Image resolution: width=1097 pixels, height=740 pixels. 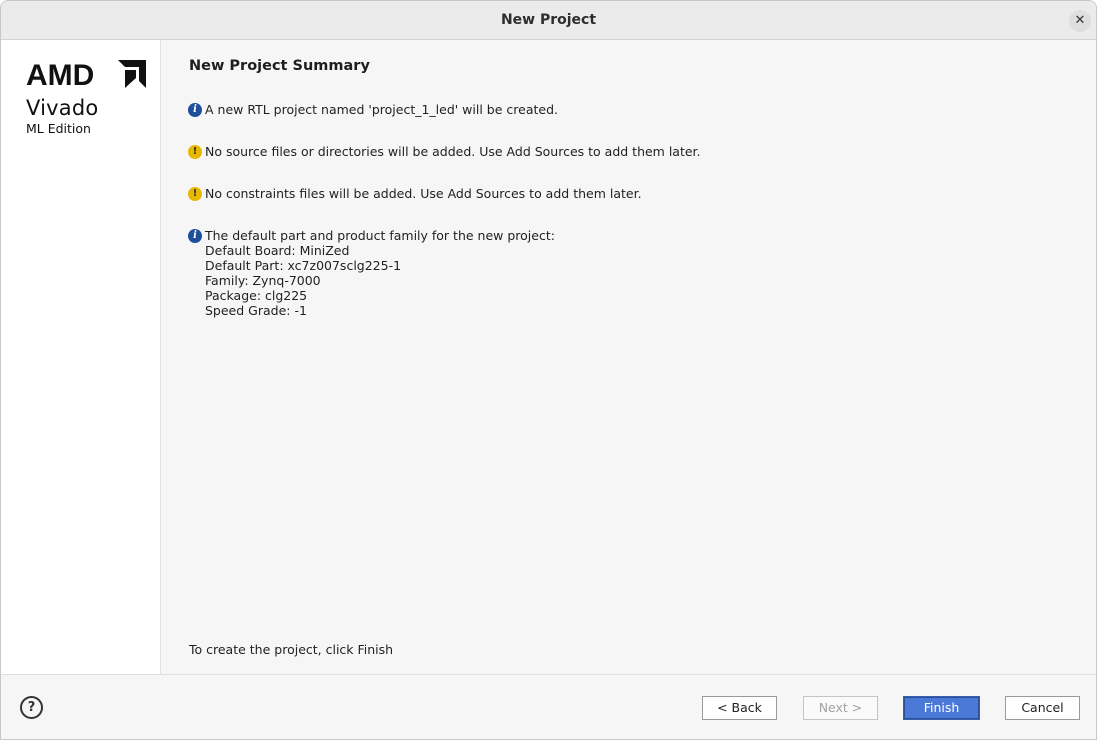 What do you see at coordinates (548, 706) in the screenshot?
I see `button-bar: ? < Back Next > Finish Cancel` at bounding box center [548, 706].